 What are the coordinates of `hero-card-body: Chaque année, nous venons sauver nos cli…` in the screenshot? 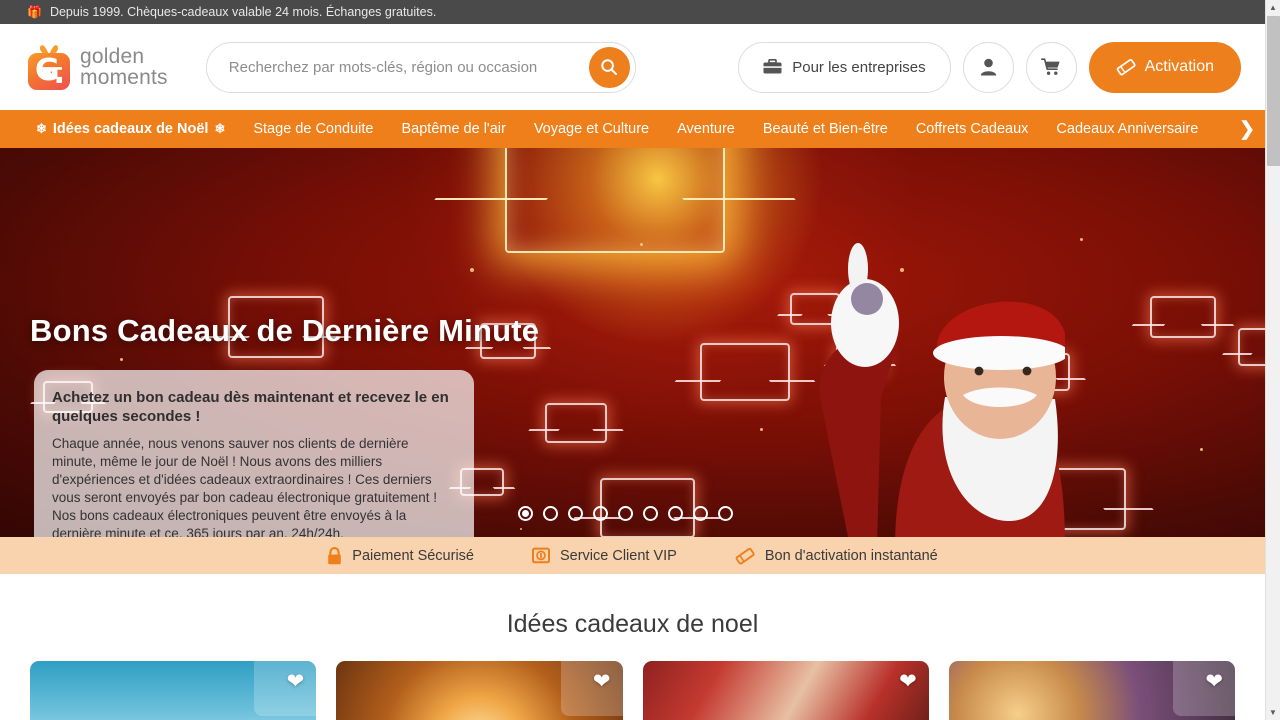 It's located at (244, 486).